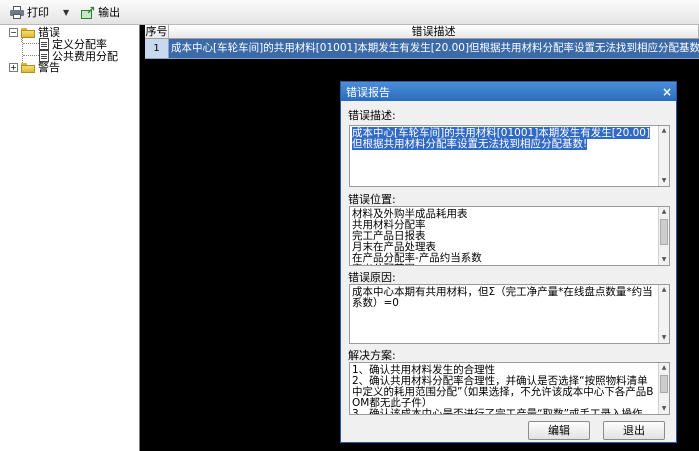 This screenshot has width=699, height=451. Describe the element at coordinates (69, 67) in the screenshot. I see `tree-node-warning: + 警告` at that location.